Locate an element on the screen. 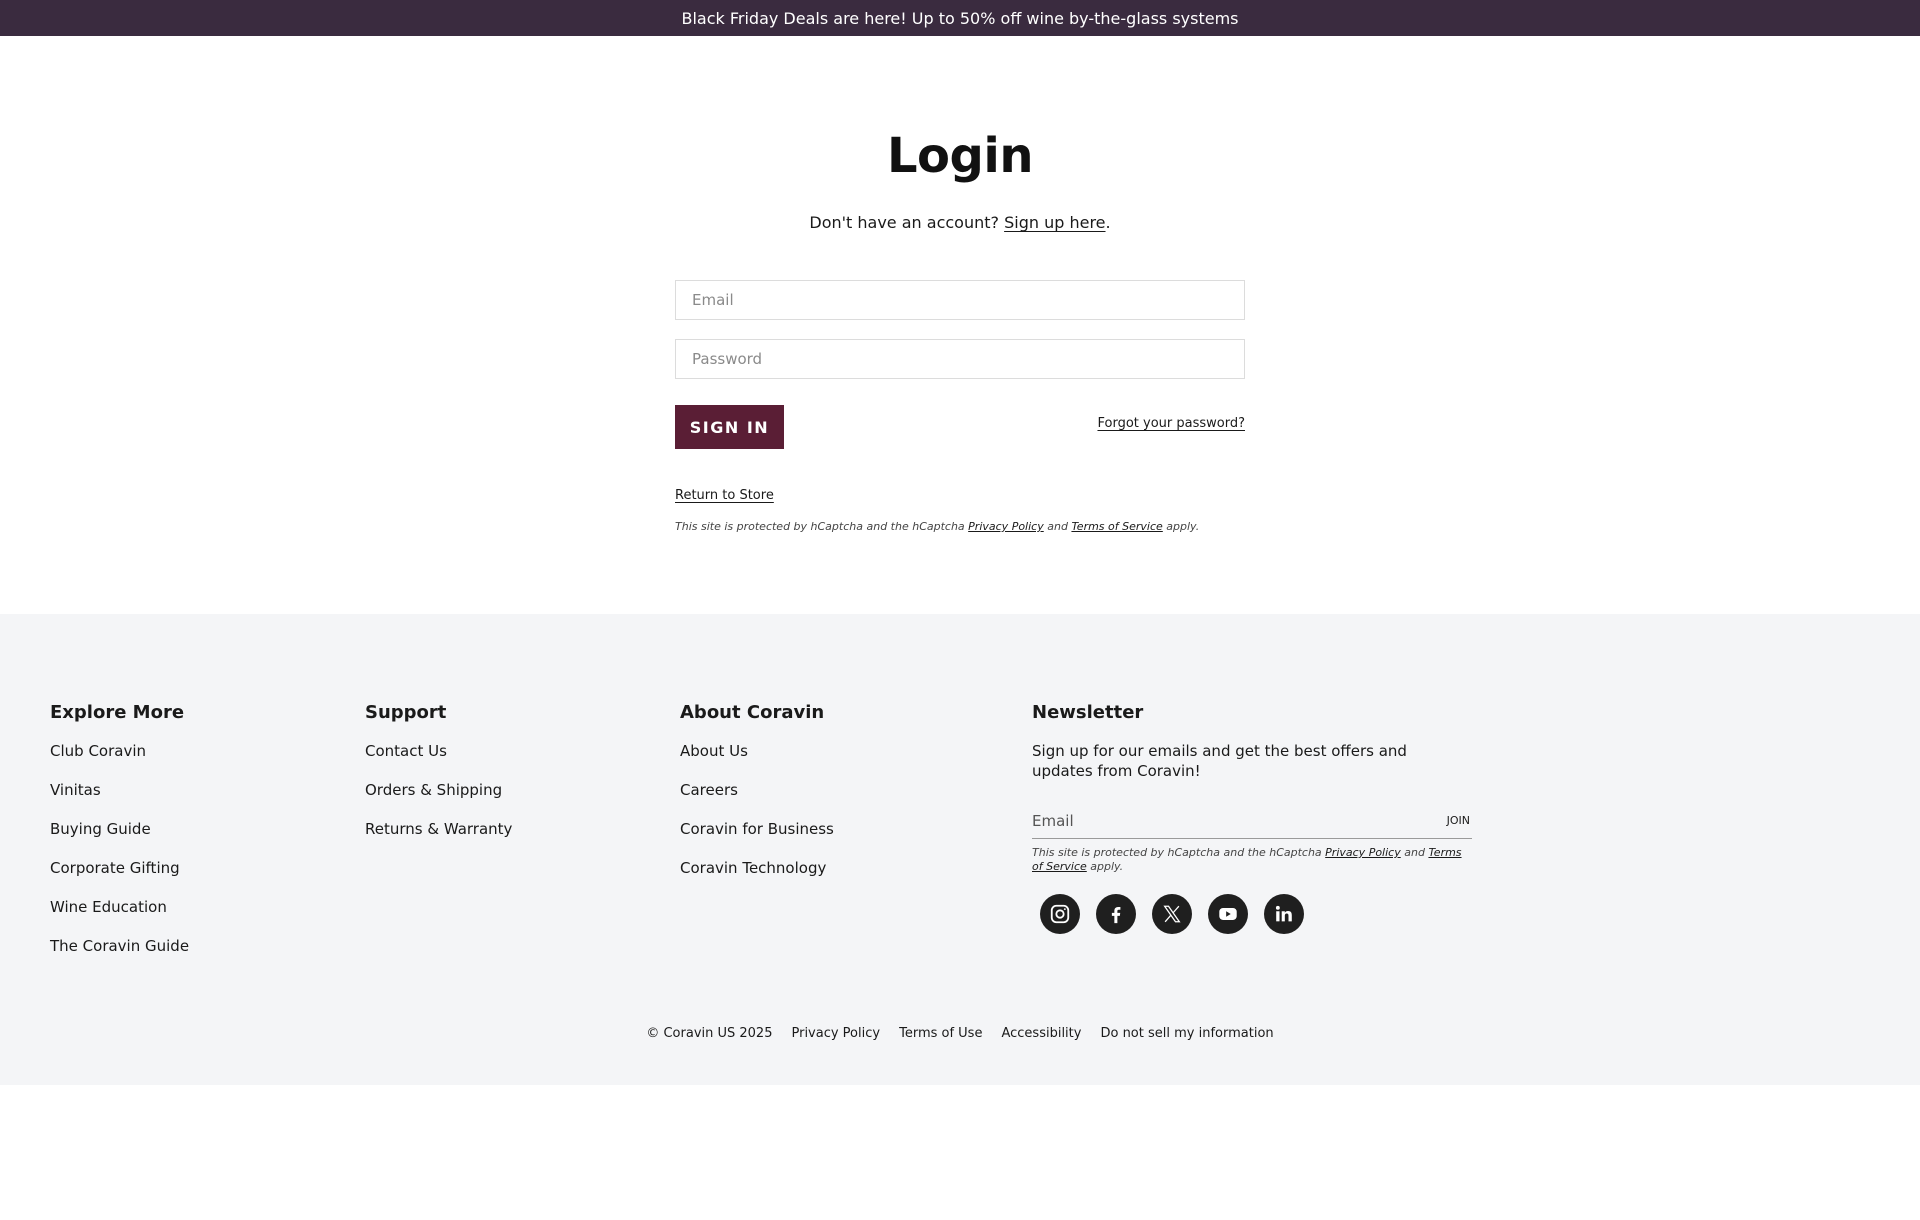  footer-heading-about: About Coravin is located at coordinates (752, 712).